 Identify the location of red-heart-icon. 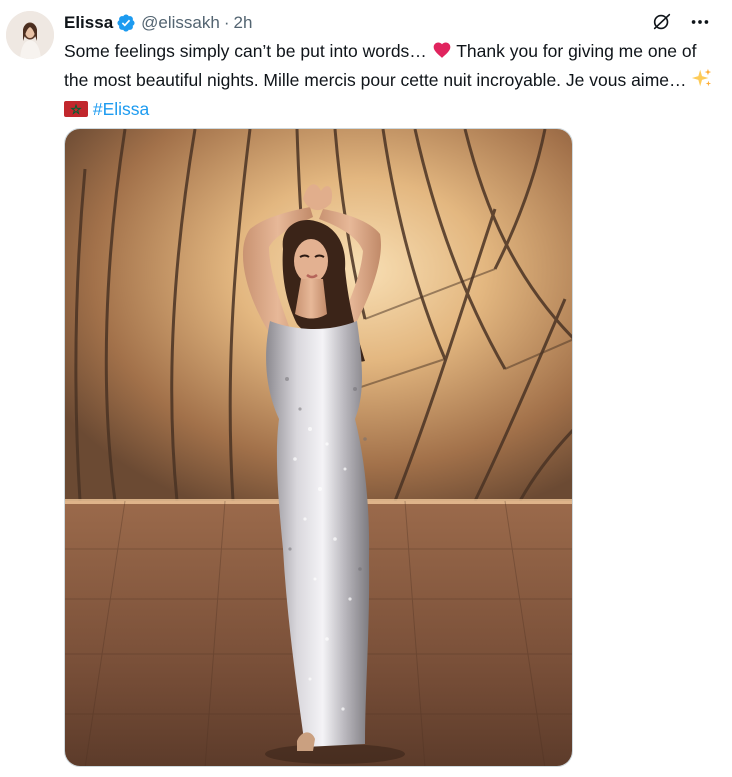
(442, 53).